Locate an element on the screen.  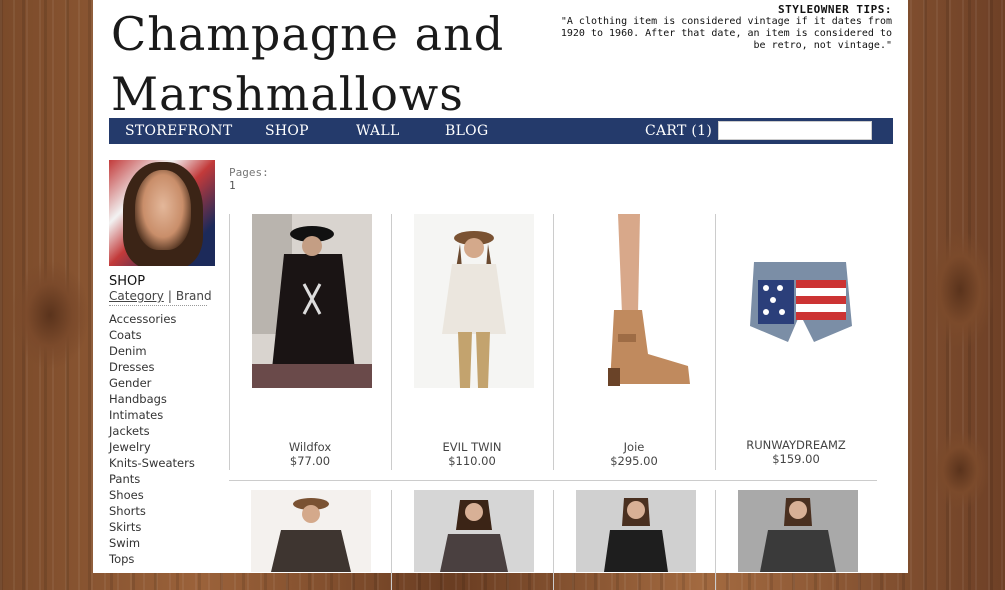
product-brand: RUNWAYDREAMZ is located at coordinates (796, 445).